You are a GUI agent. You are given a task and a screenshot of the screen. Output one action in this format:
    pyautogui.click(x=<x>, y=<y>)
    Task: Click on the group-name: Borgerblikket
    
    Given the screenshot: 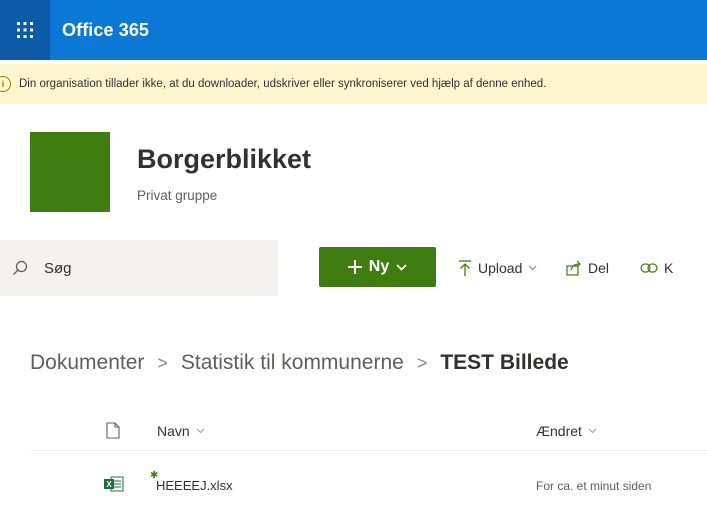 What is the action you would take?
    pyautogui.click(x=224, y=159)
    